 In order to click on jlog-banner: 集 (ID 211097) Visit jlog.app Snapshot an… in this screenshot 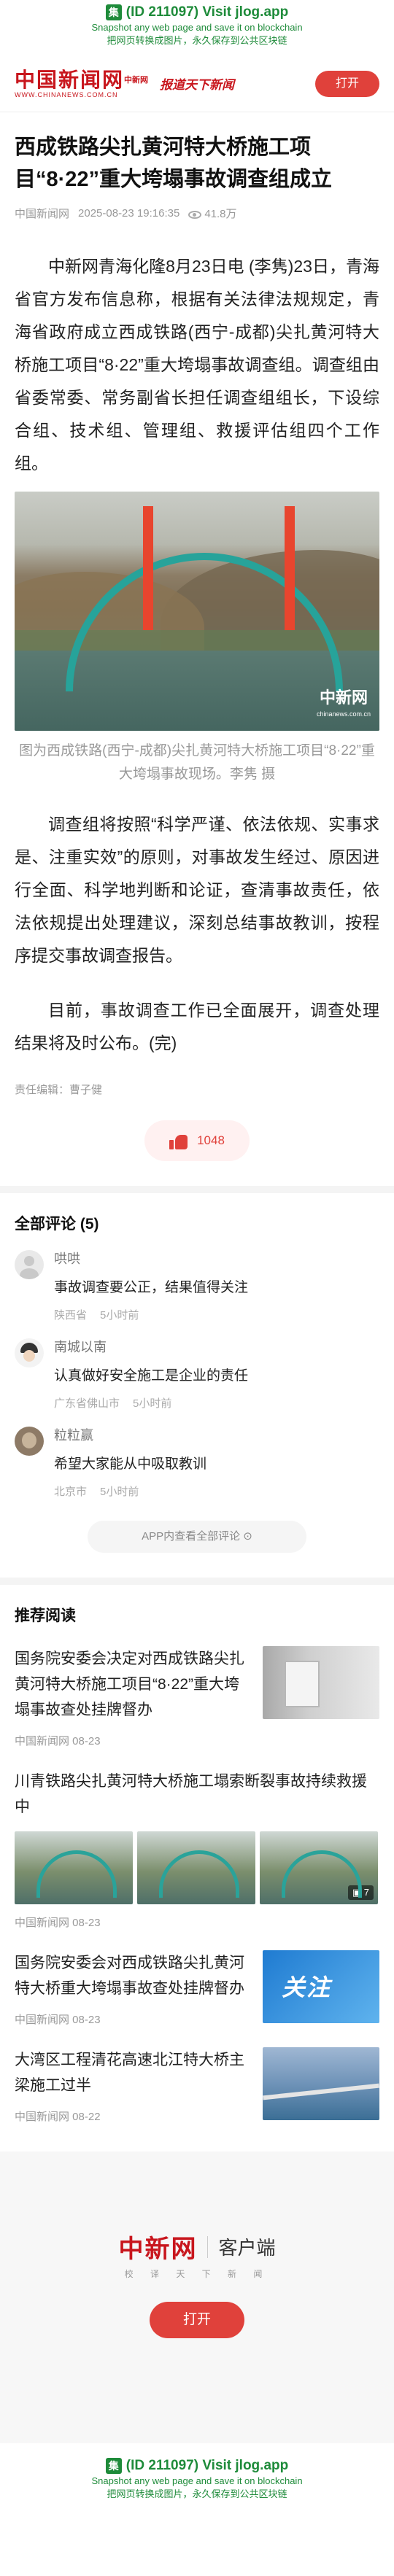, I will do `click(197, 28)`.